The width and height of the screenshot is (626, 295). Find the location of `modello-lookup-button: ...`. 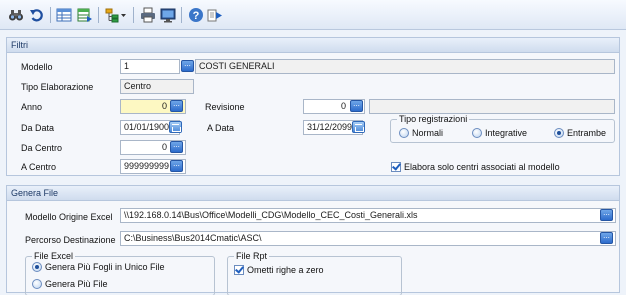

modello-lookup-button: ... is located at coordinates (187, 66).